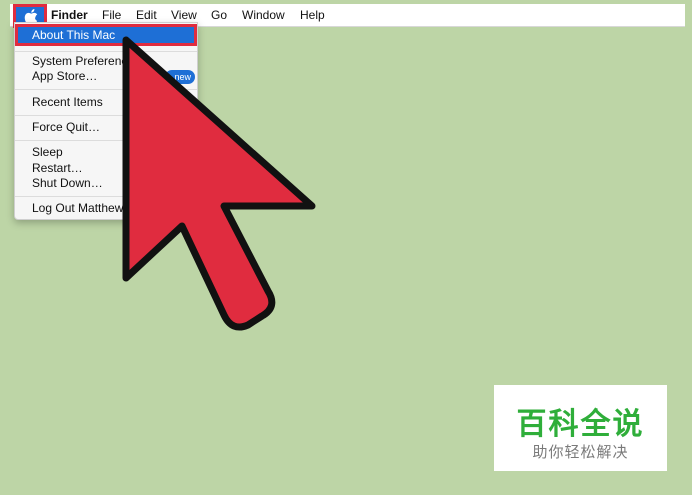 This screenshot has width=692, height=495. I want to click on watermark-title: 百科全说, so click(580, 424).